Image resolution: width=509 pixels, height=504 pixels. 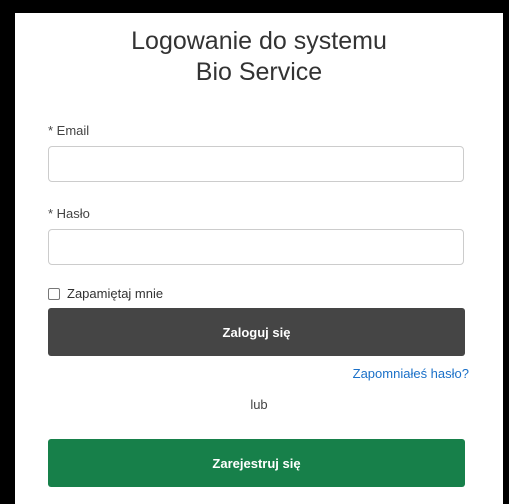 What do you see at coordinates (259, 404) in the screenshot?
I see `or-separator: lub` at bounding box center [259, 404].